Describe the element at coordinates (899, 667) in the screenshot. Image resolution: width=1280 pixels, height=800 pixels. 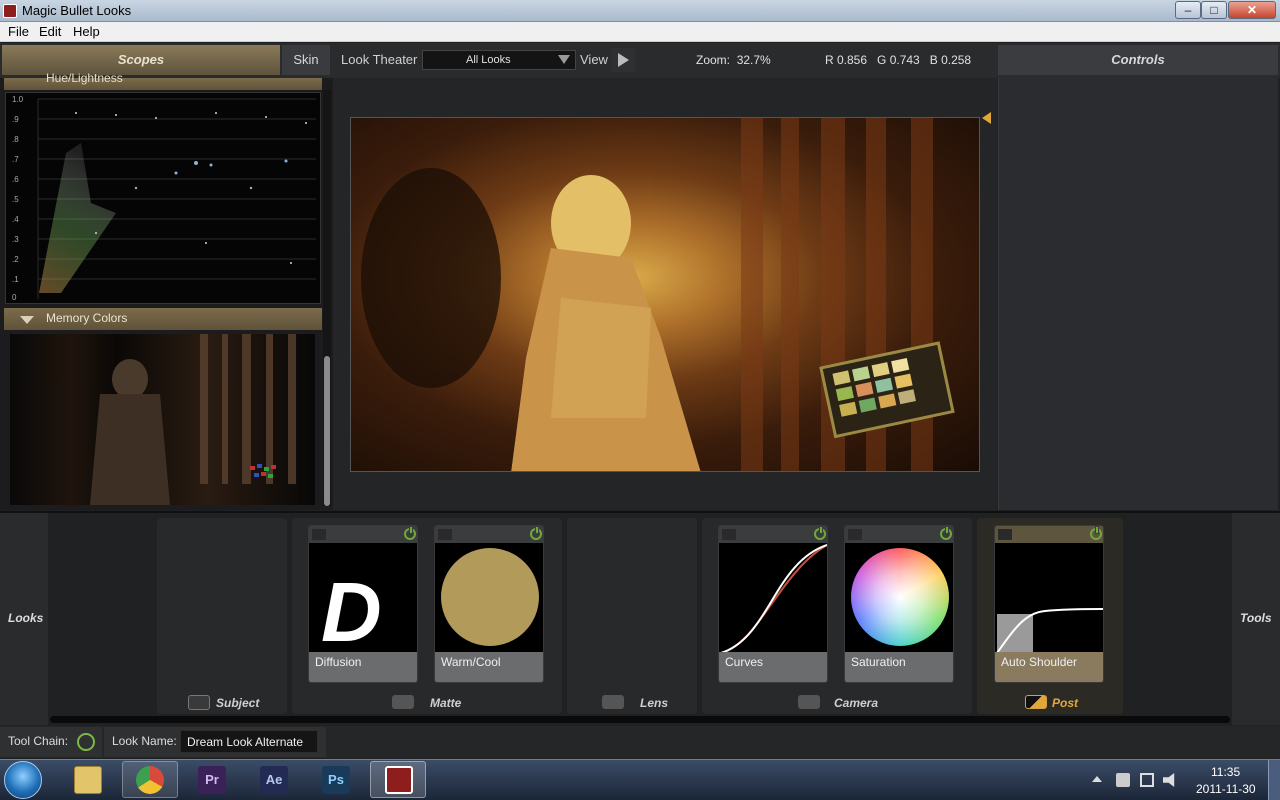
I see `card-label: Saturation` at that location.